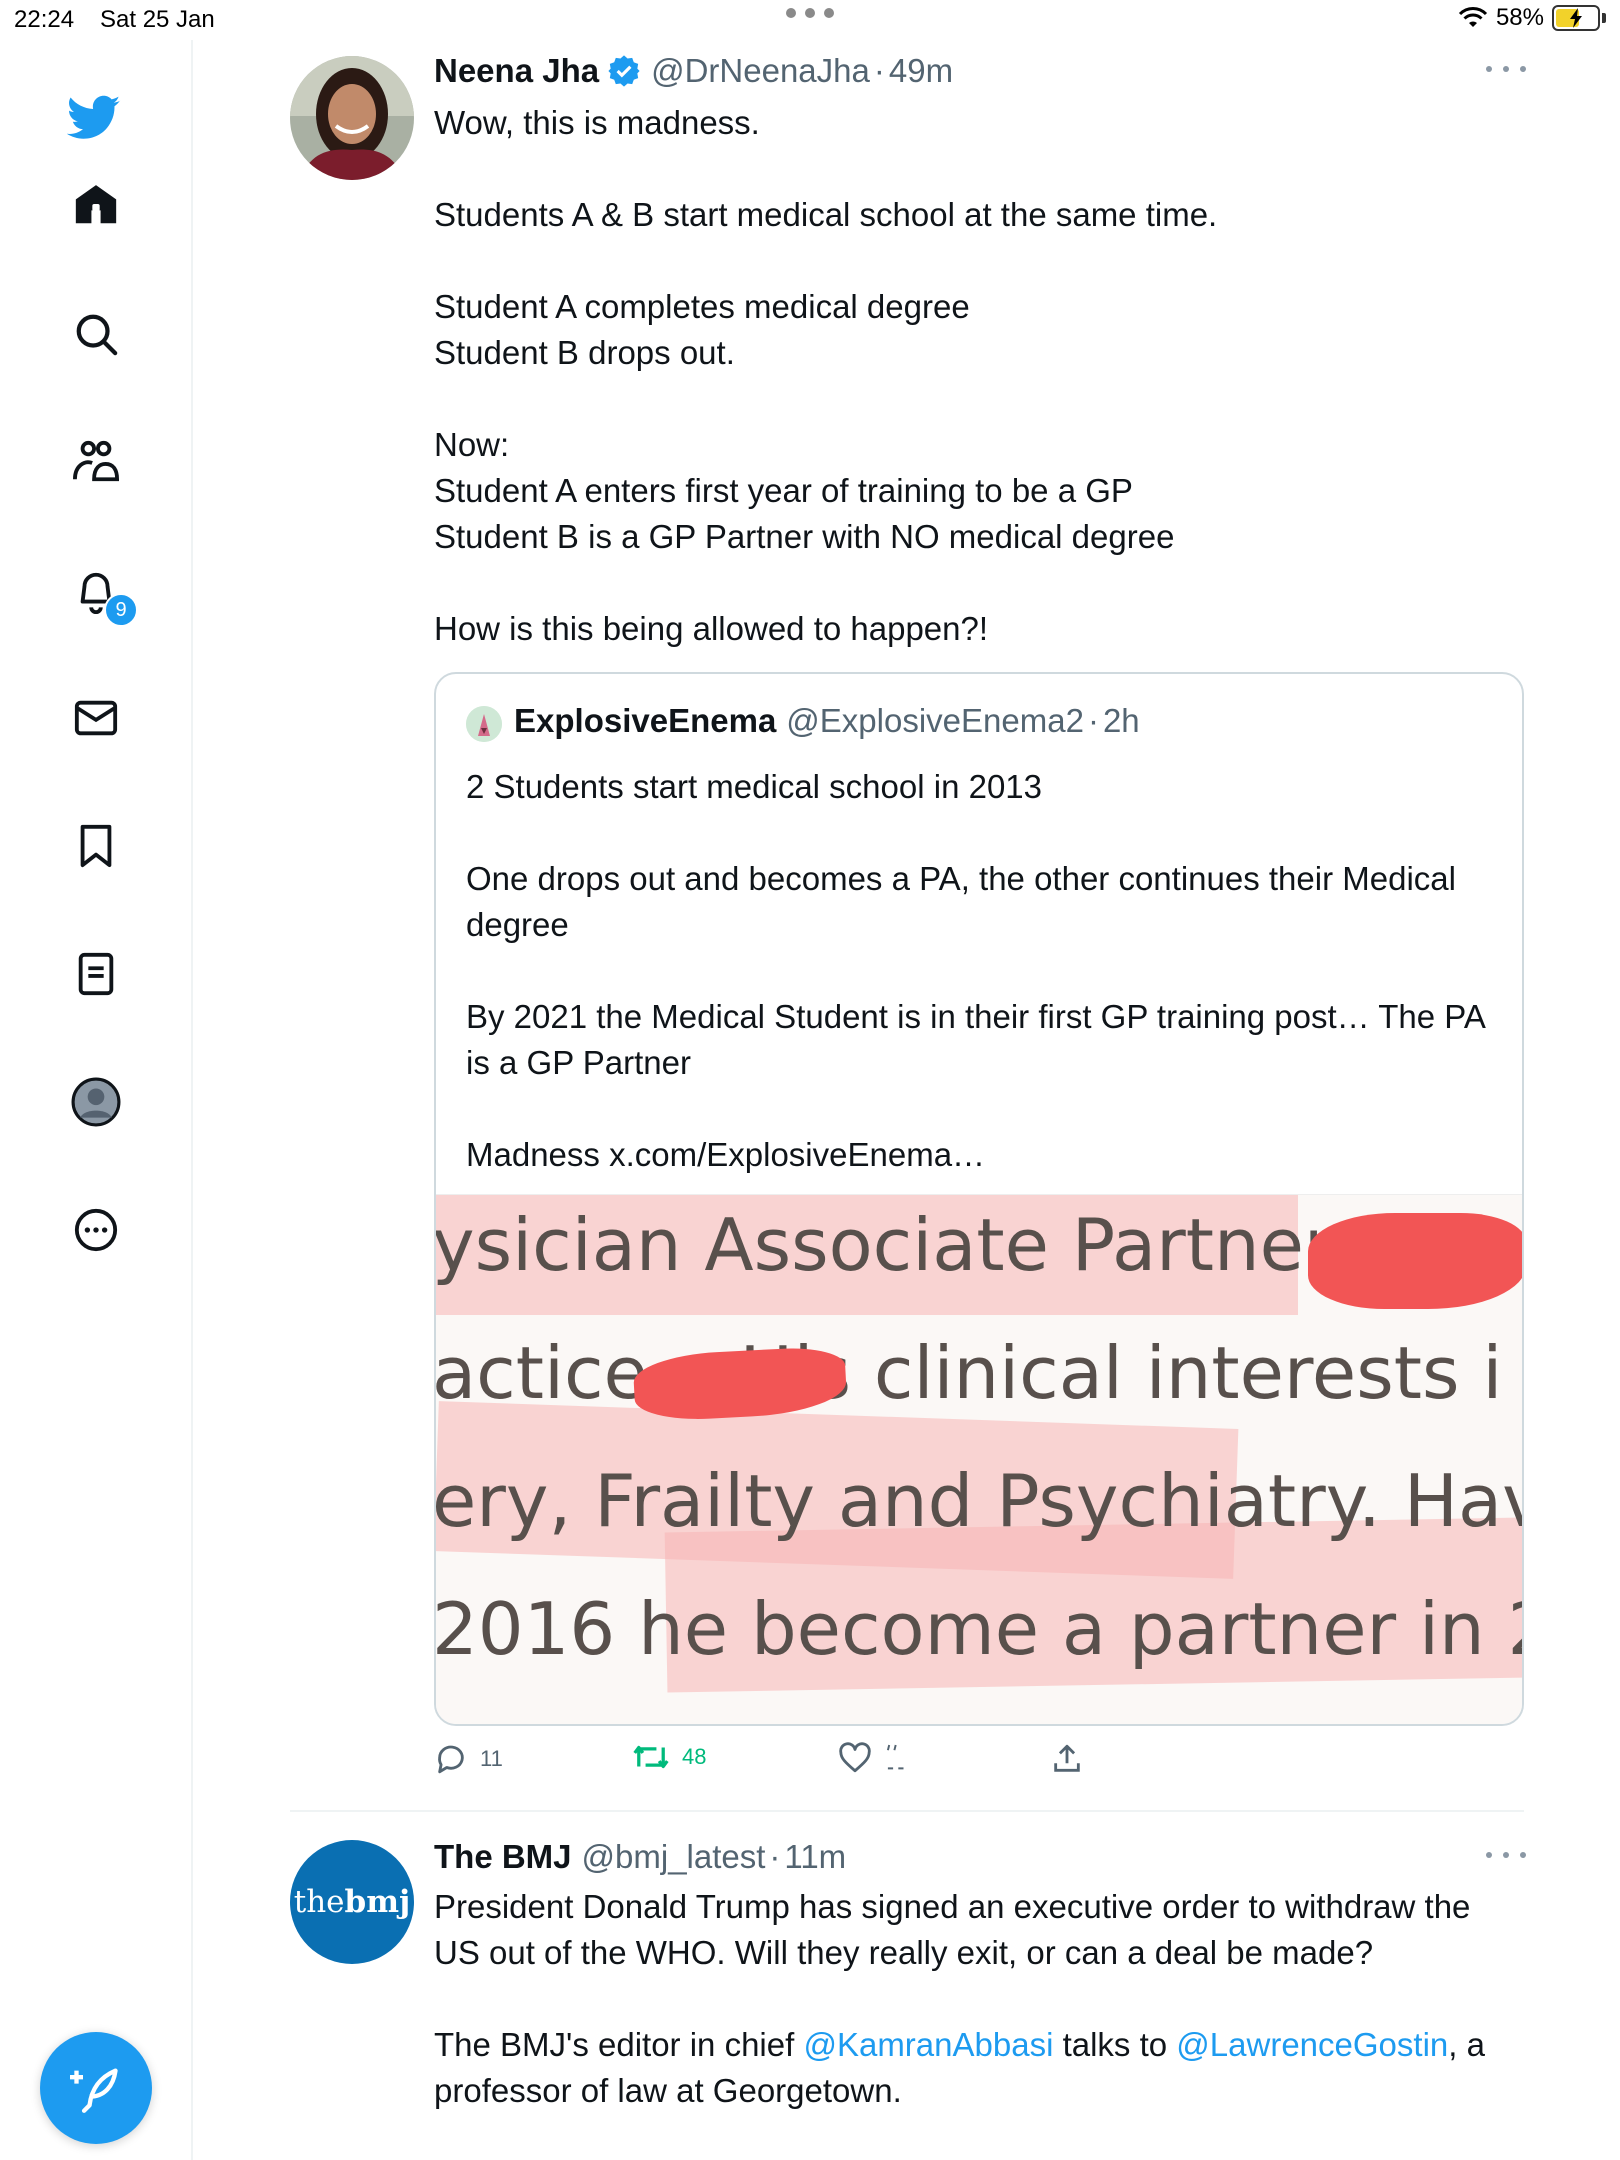  What do you see at coordinates (1115, 2044) in the screenshot?
I see `text-segment: talks to` at bounding box center [1115, 2044].